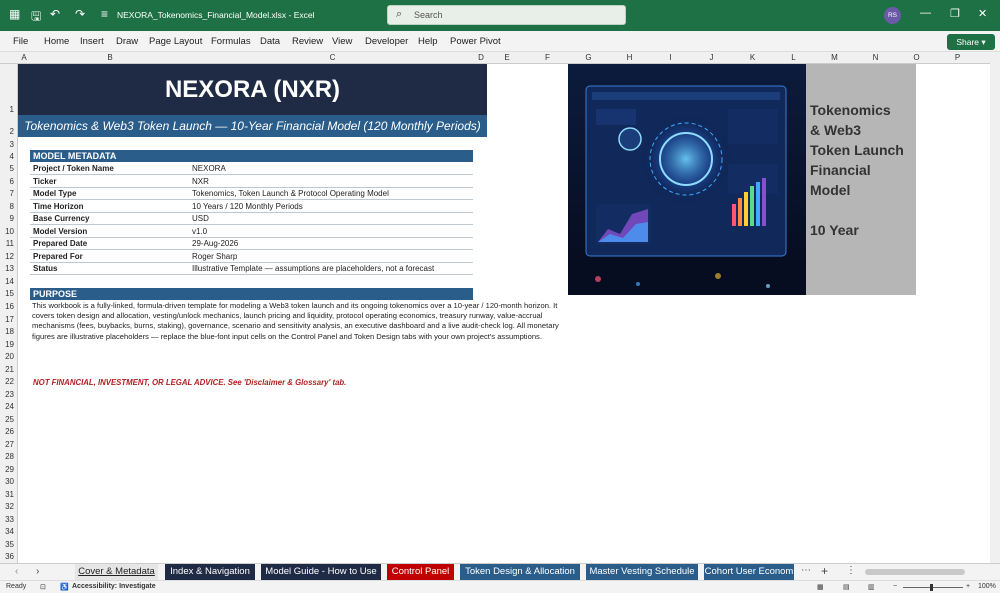 The width and height of the screenshot is (1000, 593). Describe the element at coordinates (251, 257) in the screenshot. I see `metadata-row: Prepared For Roger Sharp` at that location.